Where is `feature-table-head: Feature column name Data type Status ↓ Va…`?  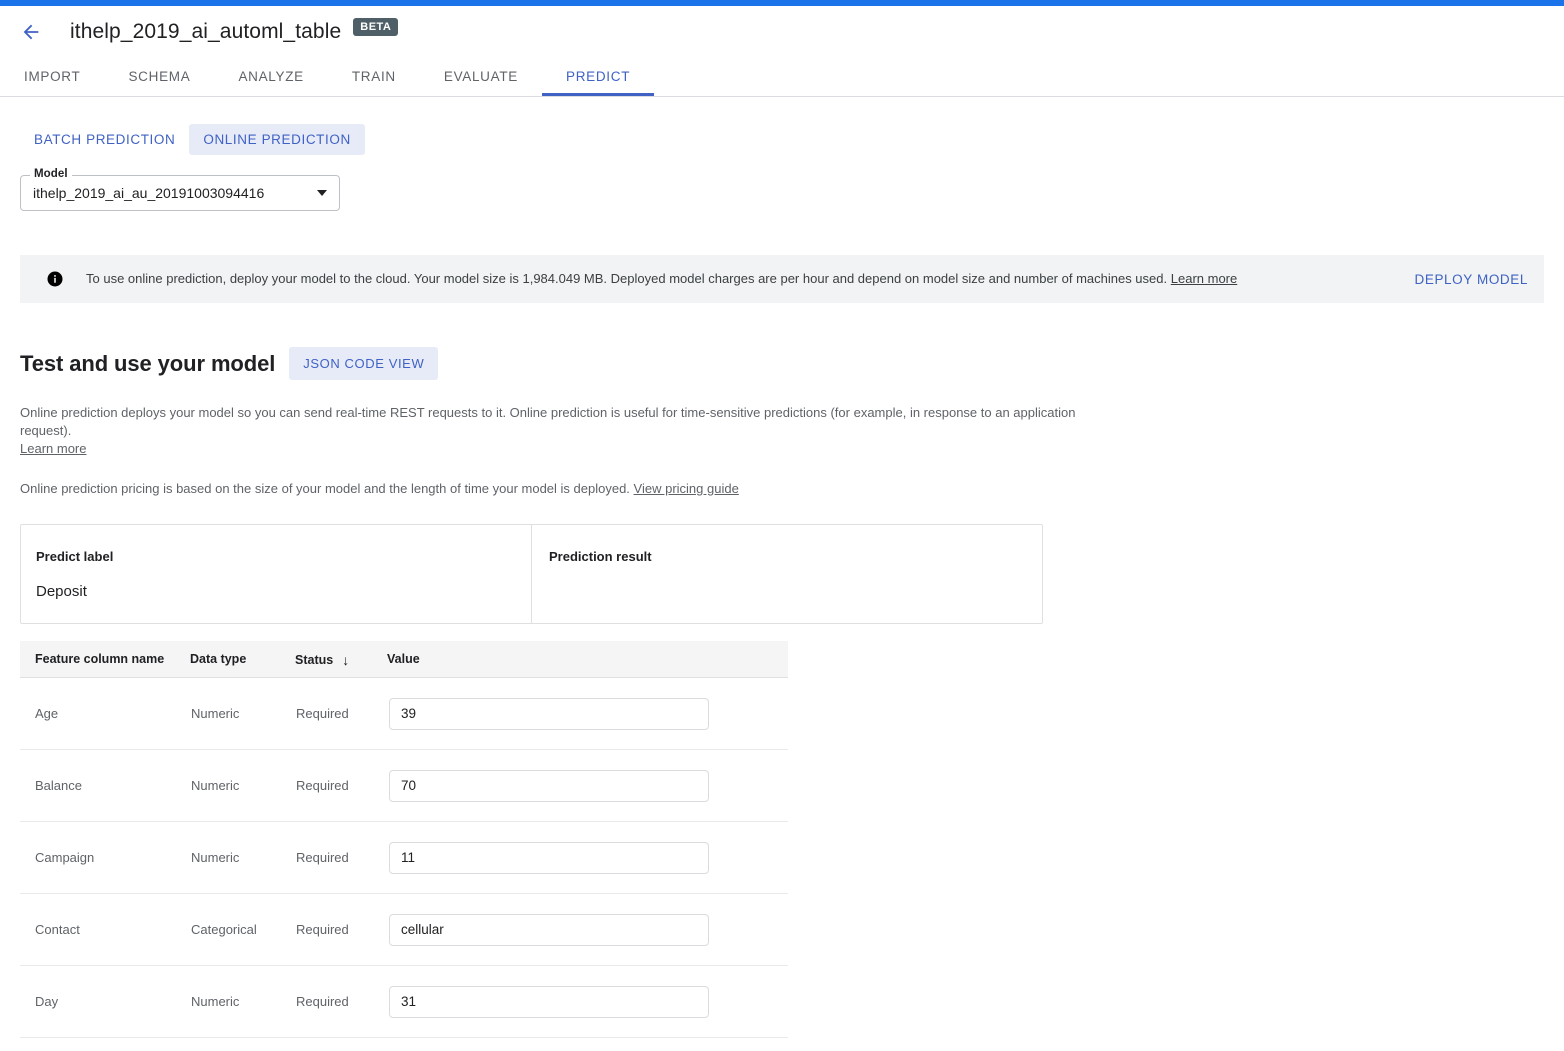 feature-table-head: Feature column name Data type Status ↓ Va… is located at coordinates (404, 659).